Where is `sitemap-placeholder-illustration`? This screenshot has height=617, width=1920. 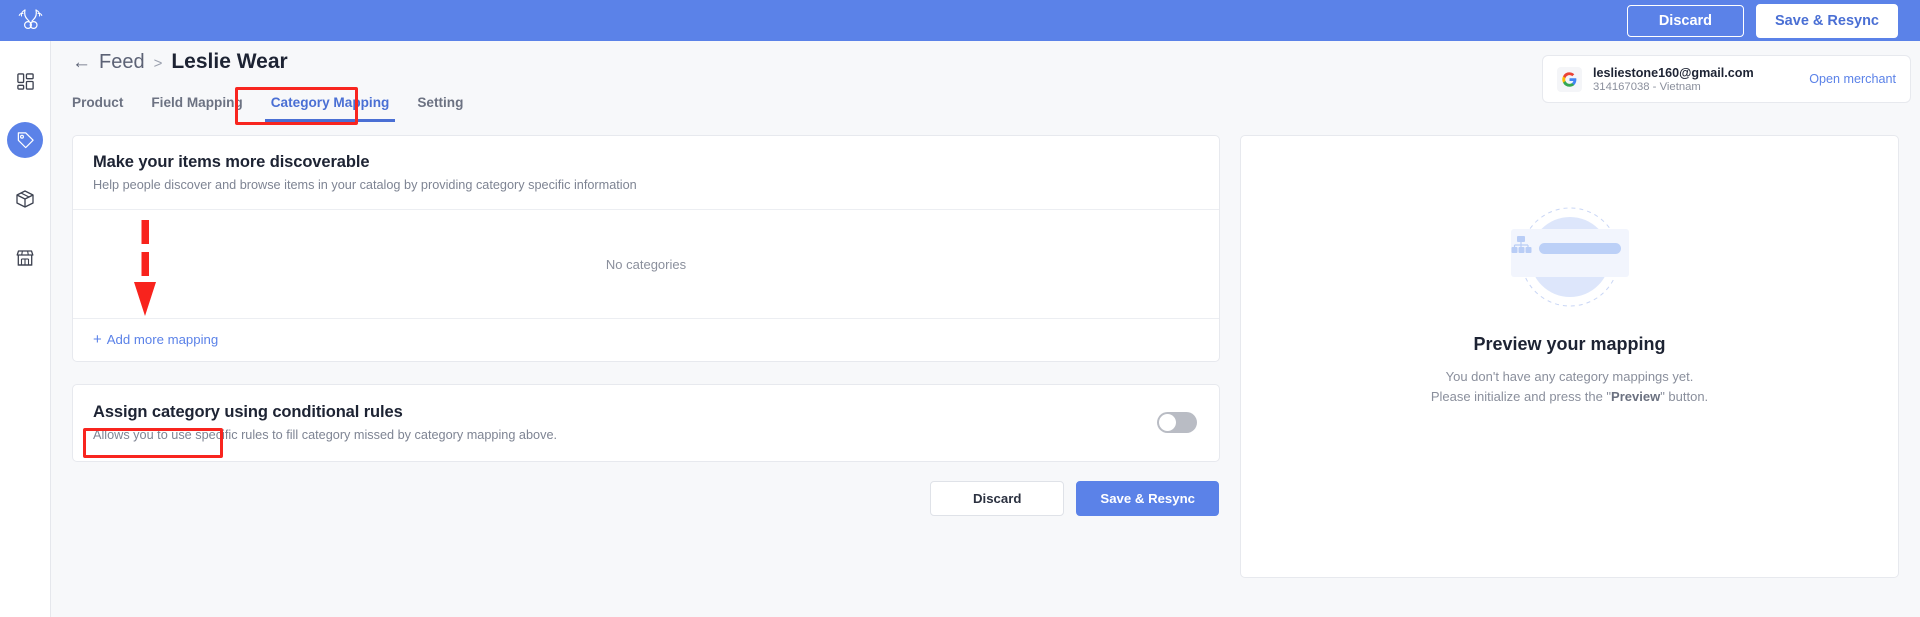
sitemap-placeholder-illustration is located at coordinates (1569, 257).